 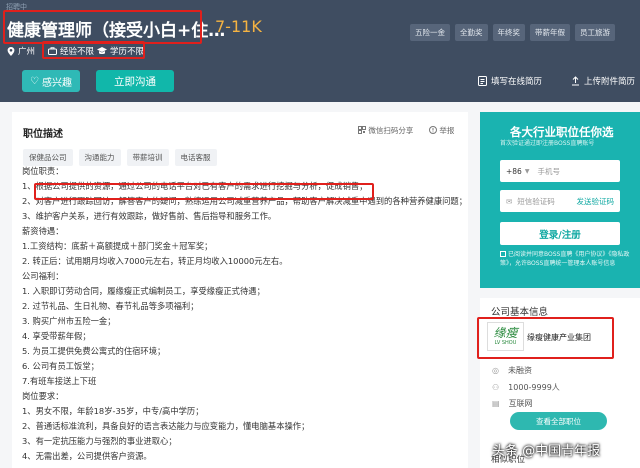 I want to click on view-all-jobs-button: 查看全部职位, so click(x=558, y=421).